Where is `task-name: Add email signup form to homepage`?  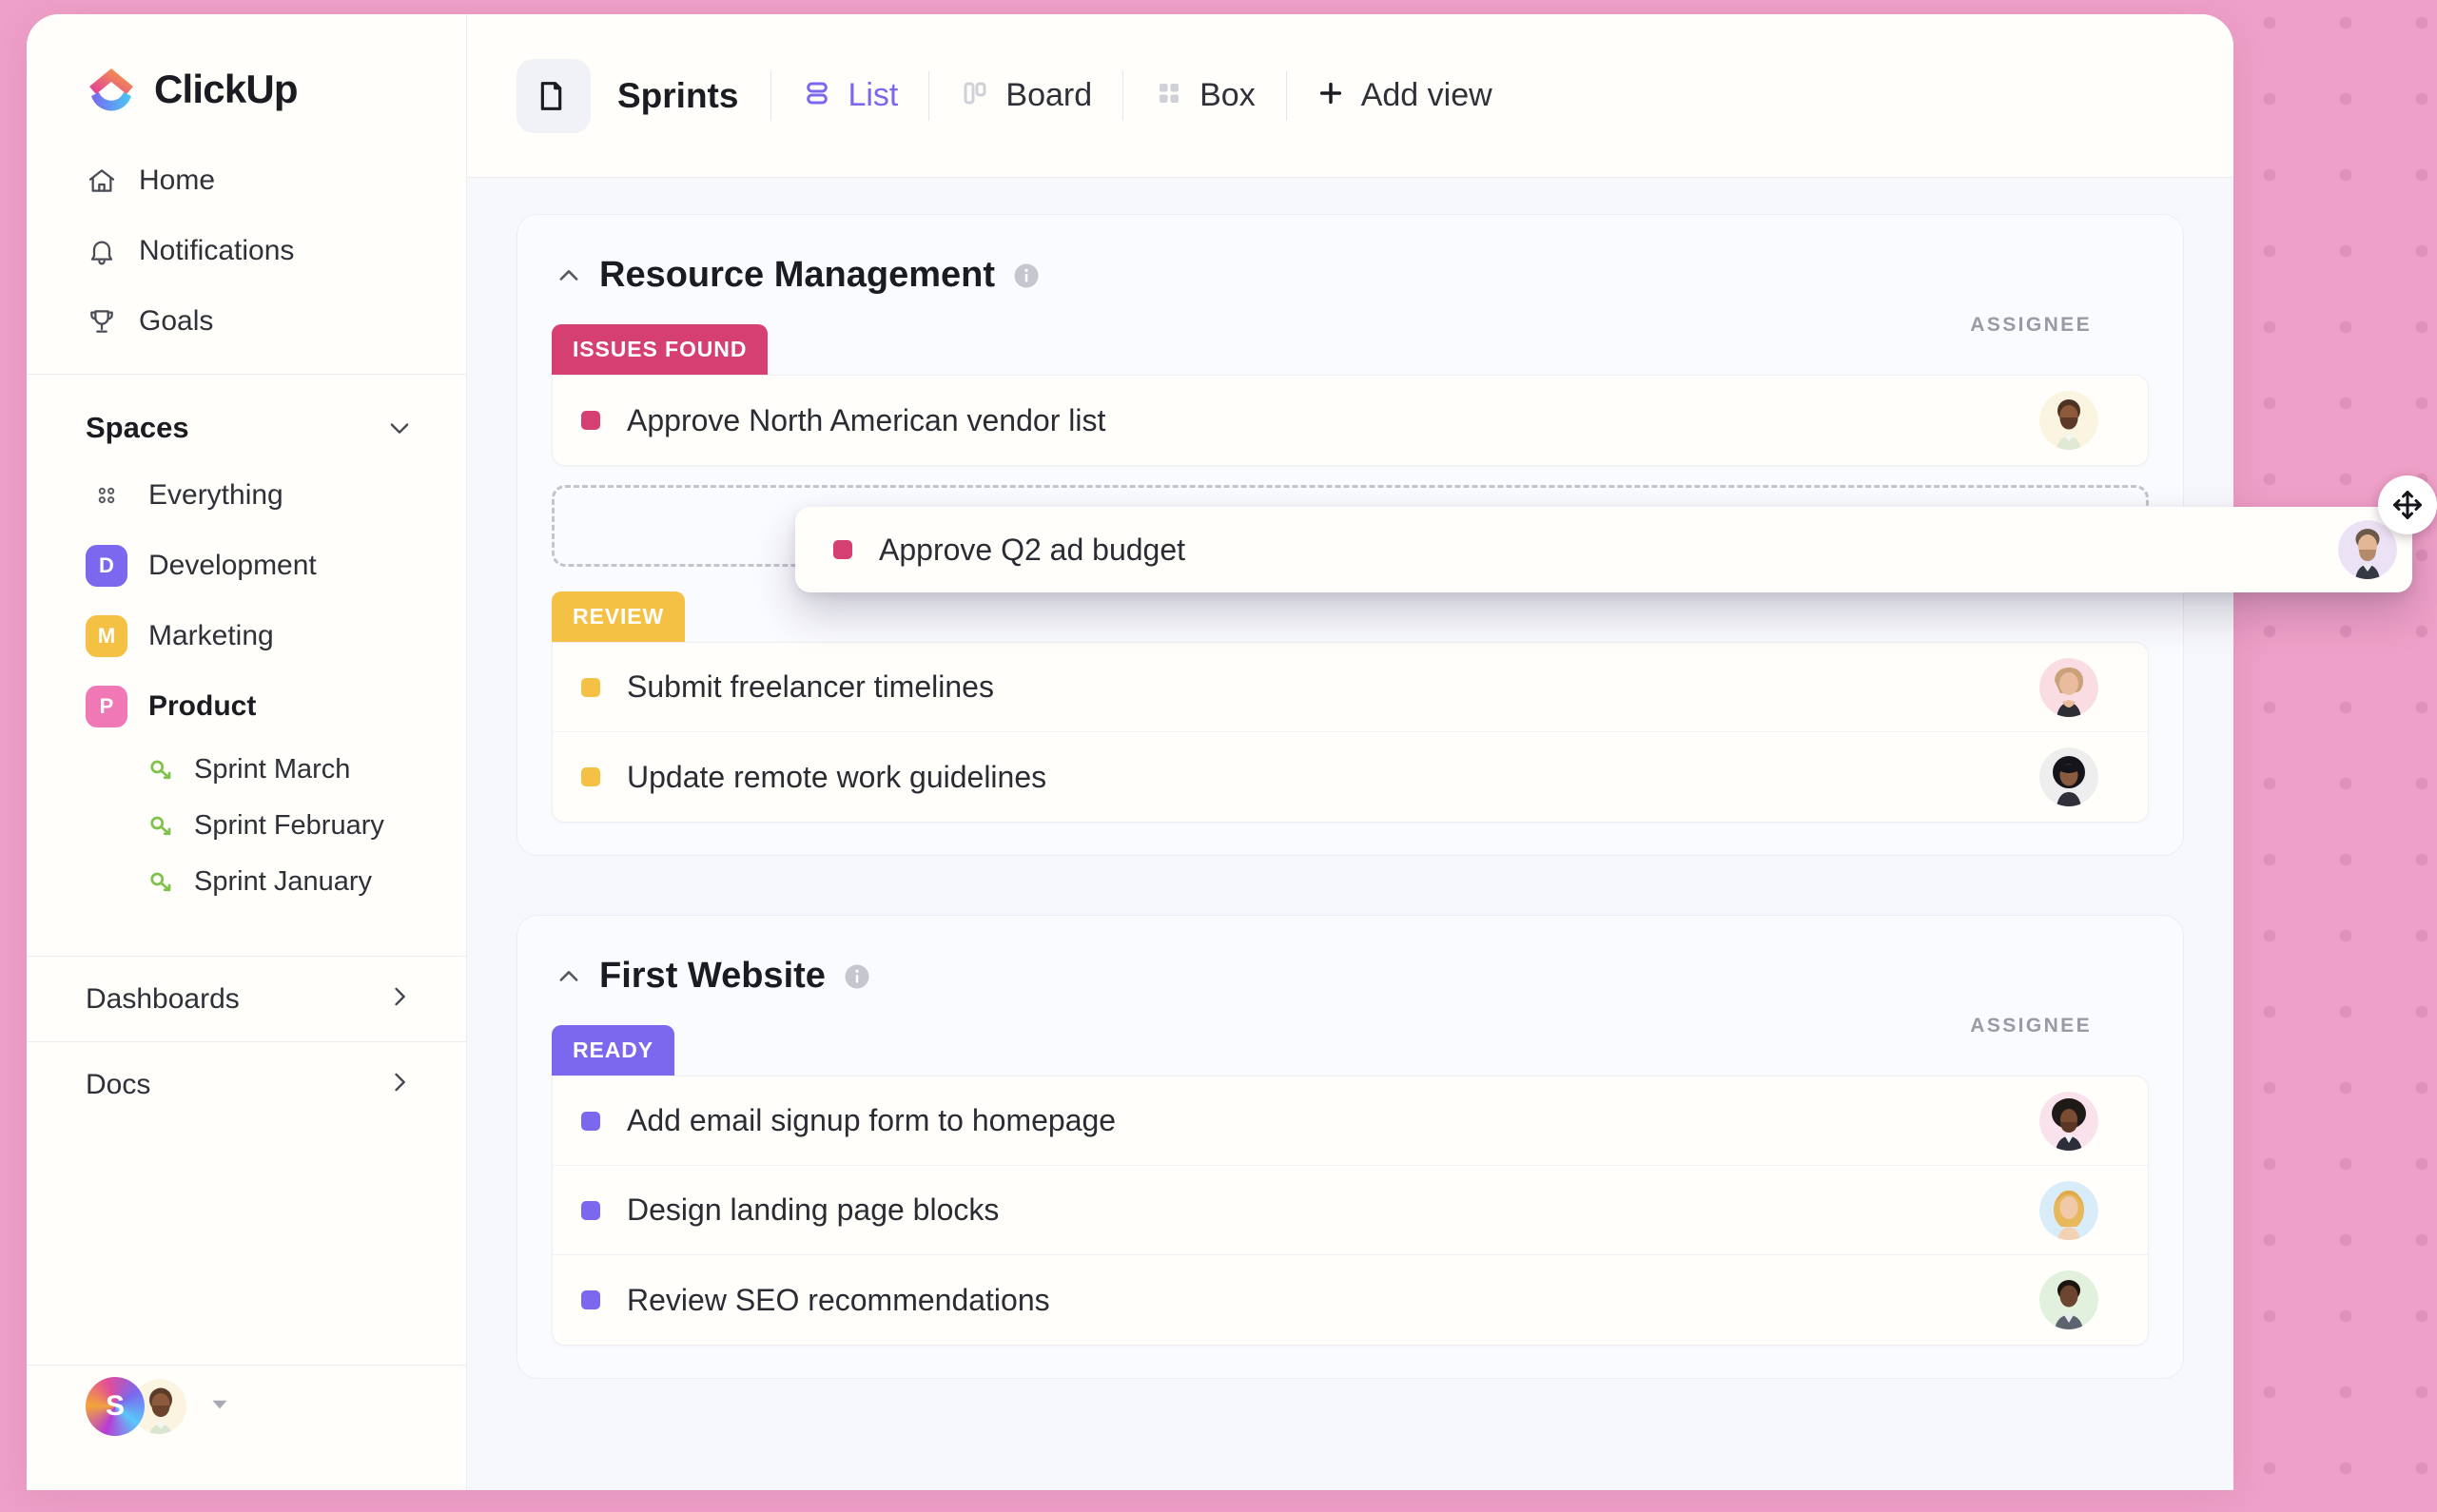
task-name: Add email signup form to homepage is located at coordinates (872, 1120).